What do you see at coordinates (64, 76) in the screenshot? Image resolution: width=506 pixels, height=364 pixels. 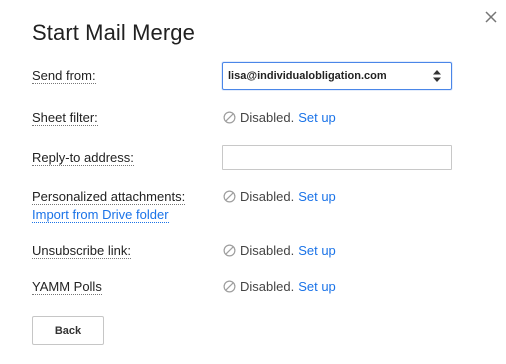 I see `send-from-label: Send from:` at bounding box center [64, 76].